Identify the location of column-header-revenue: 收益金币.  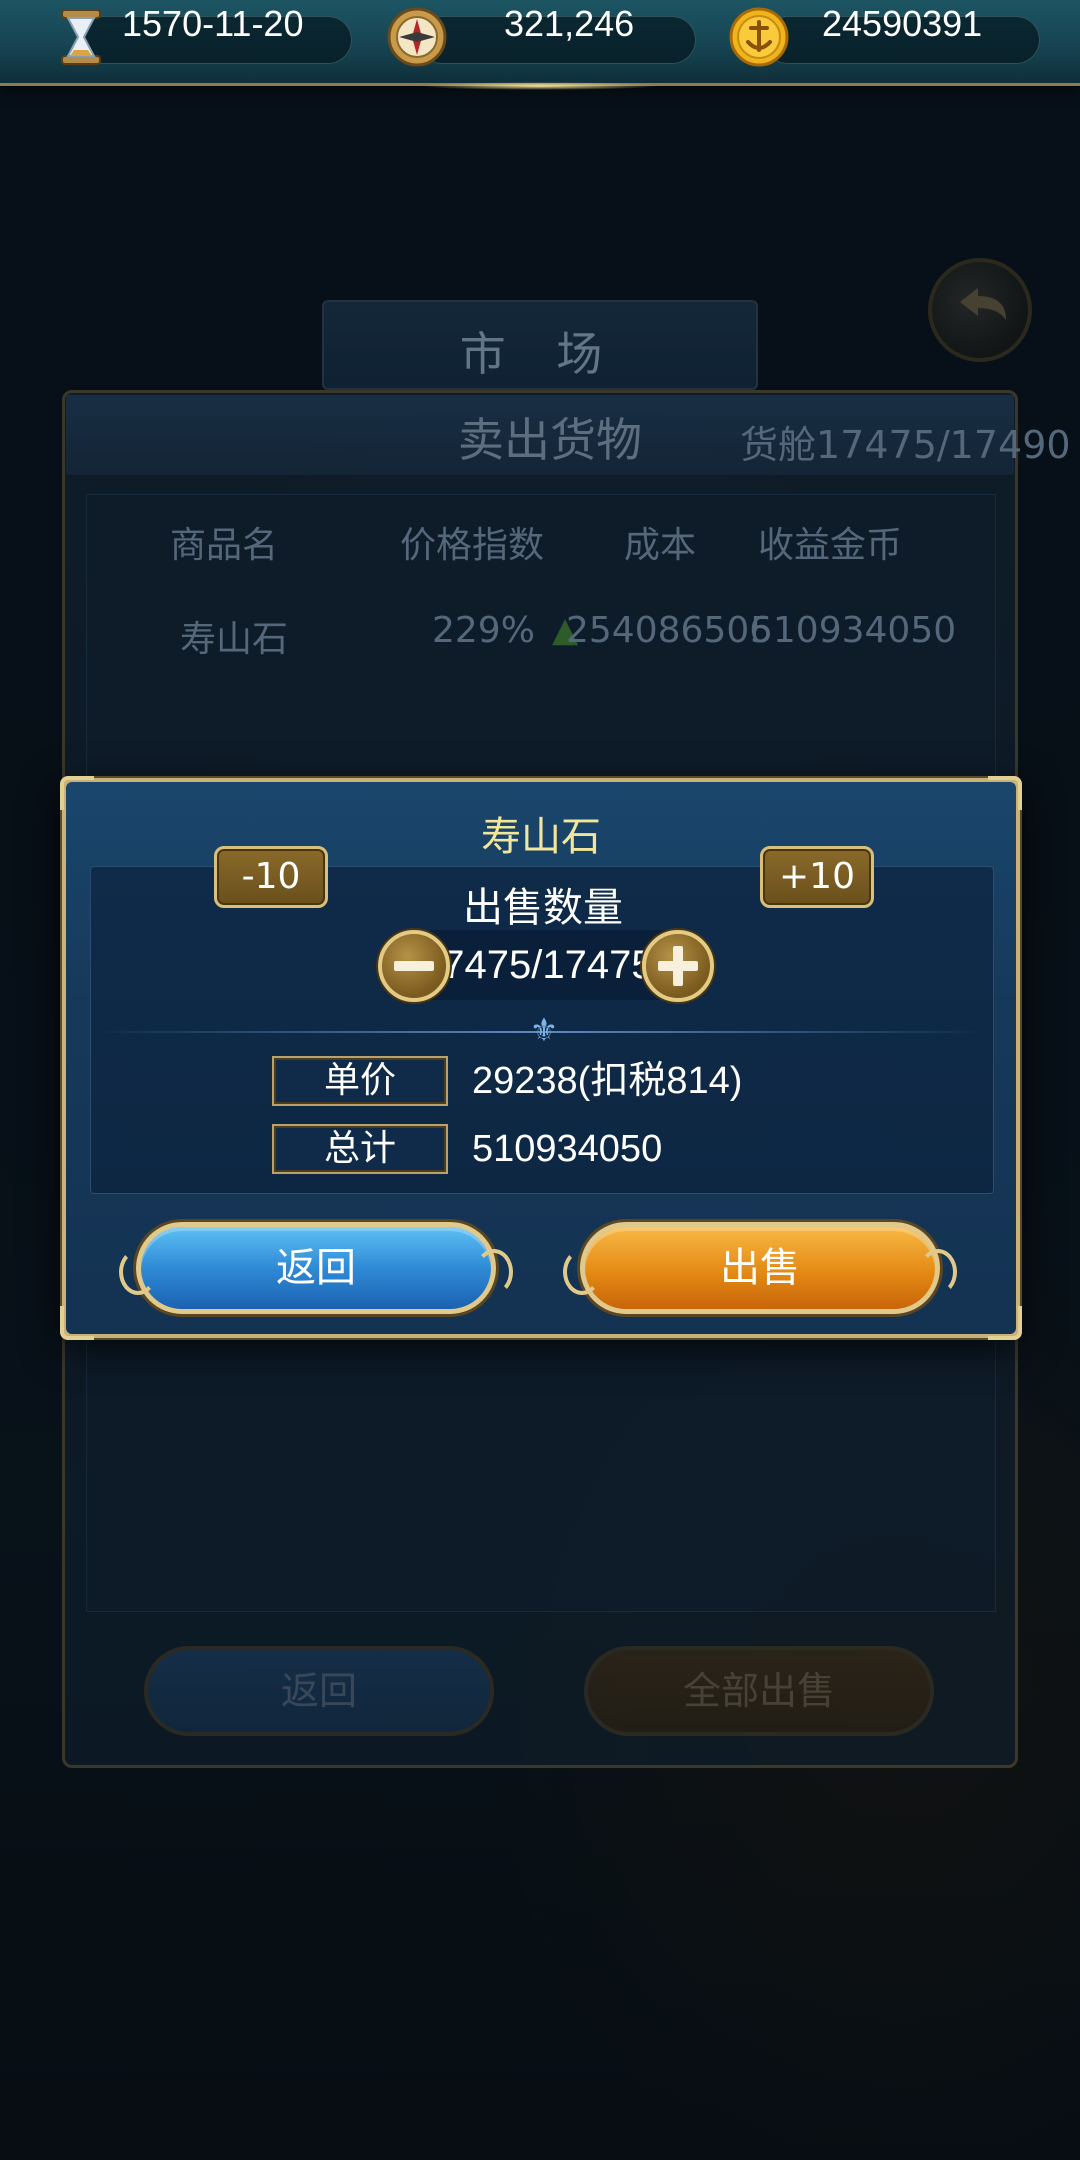
(830, 545).